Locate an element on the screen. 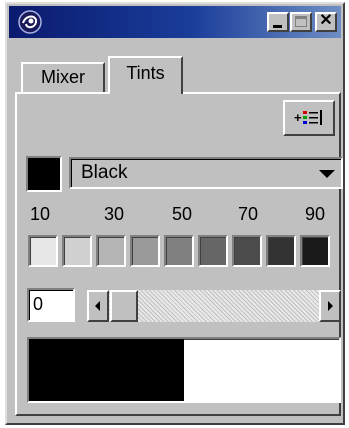 This screenshot has height=428, width=349. minimize-button is located at coordinates (278, 22).